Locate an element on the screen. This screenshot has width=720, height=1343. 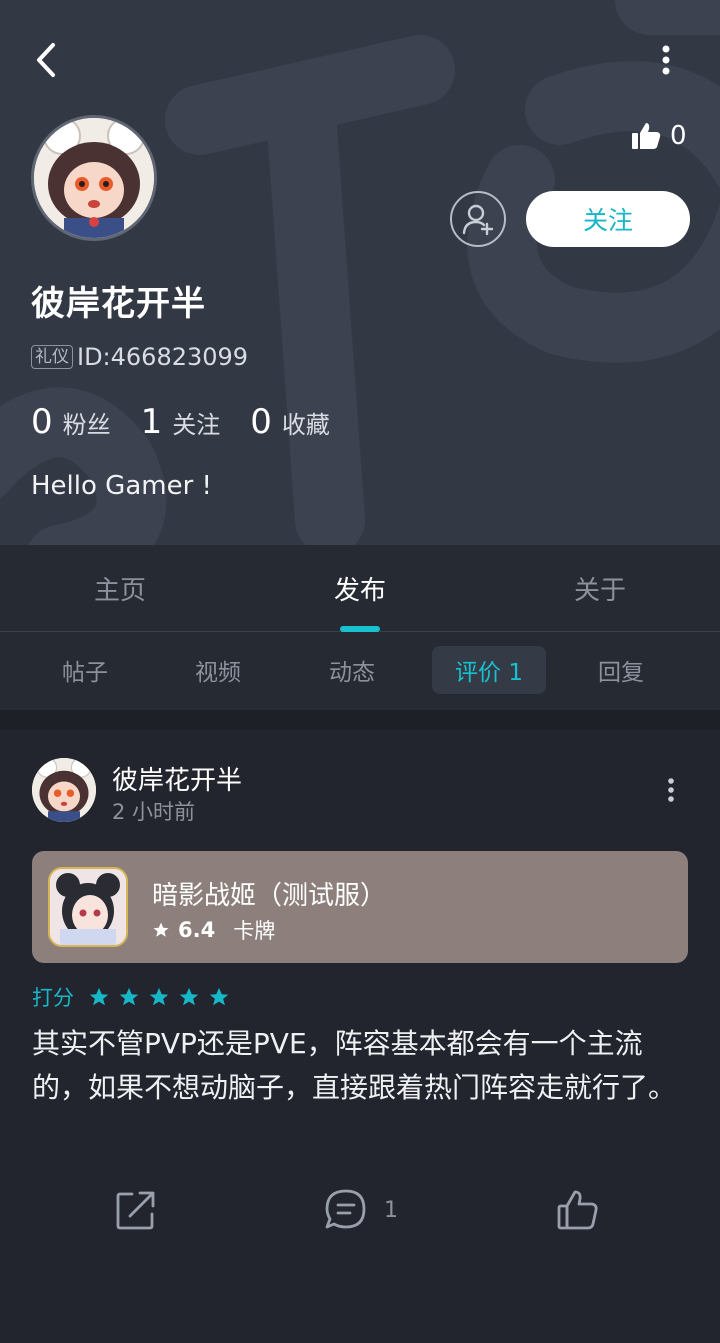
like-button is located at coordinates (578, 1210).